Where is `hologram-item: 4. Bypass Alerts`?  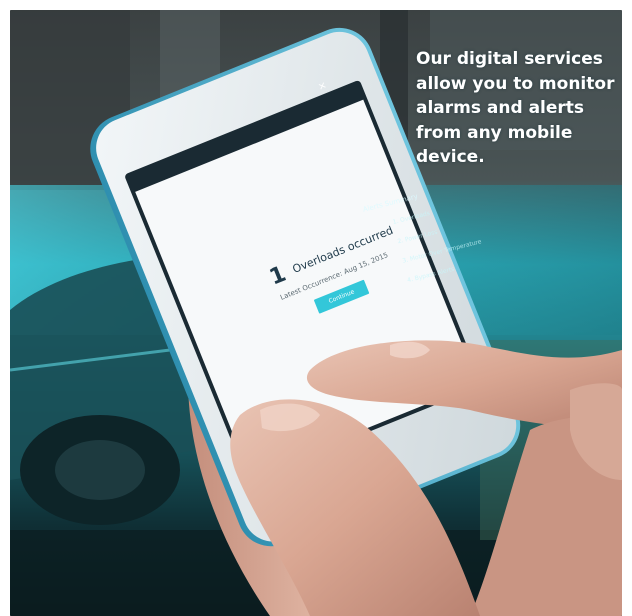 hologram-item: 4. Bypass Alerts is located at coordinates (431, 275).